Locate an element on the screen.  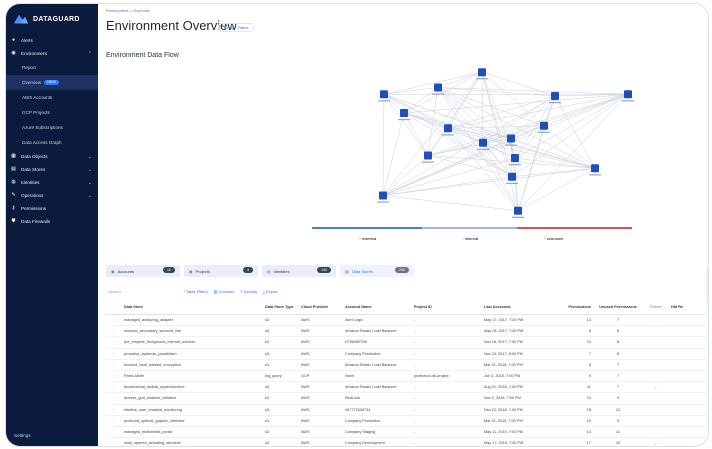
column-header: Hid Re is located at coordinates (677, 307).